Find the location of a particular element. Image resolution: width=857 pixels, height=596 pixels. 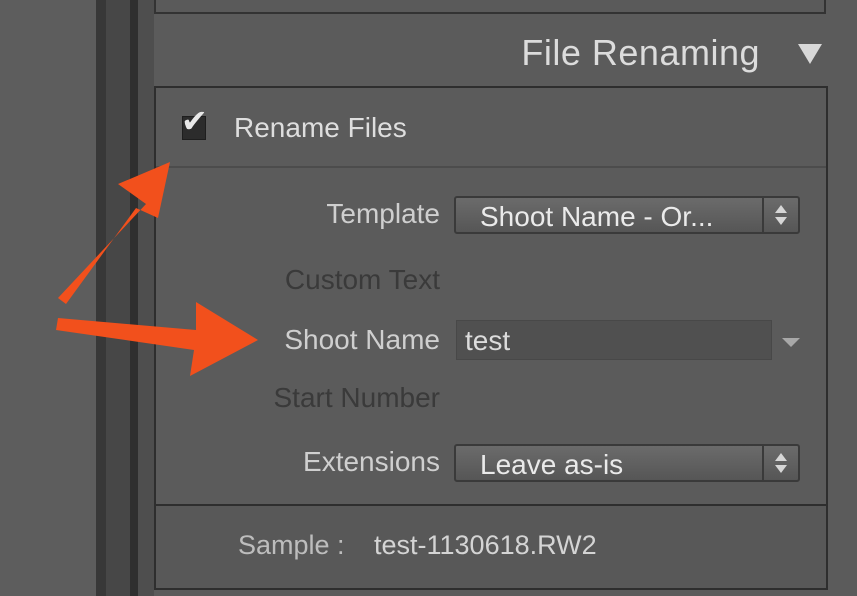

extensions-select: Leave as-is is located at coordinates (627, 463).